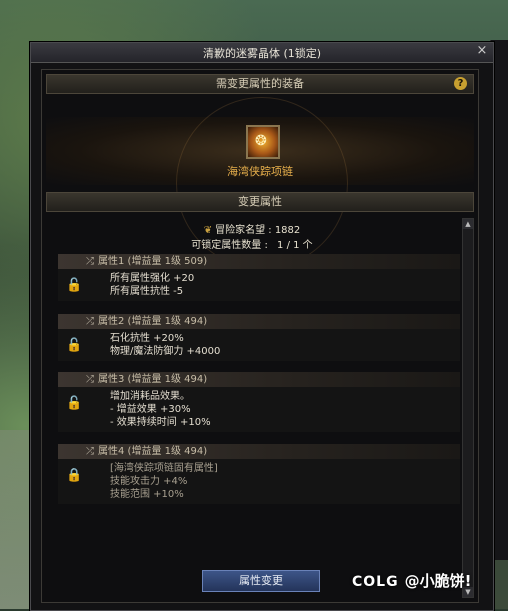  I want to click on change-section-title: 变更属性, so click(260, 201).